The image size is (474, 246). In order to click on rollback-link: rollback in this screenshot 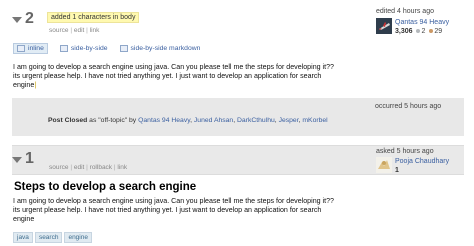, I will do `click(101, 167)`.